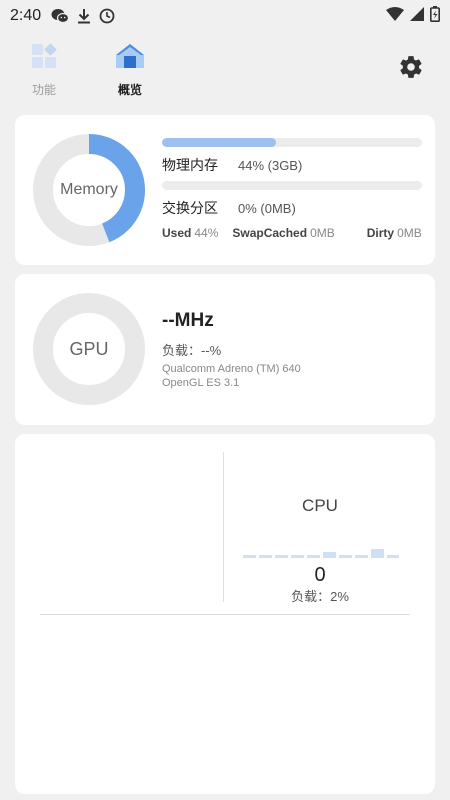 The image size is (450, 800). Describe the element at coordinates (43, 90) in the screenshot. I see `tab-features-label: 功能` at that location.